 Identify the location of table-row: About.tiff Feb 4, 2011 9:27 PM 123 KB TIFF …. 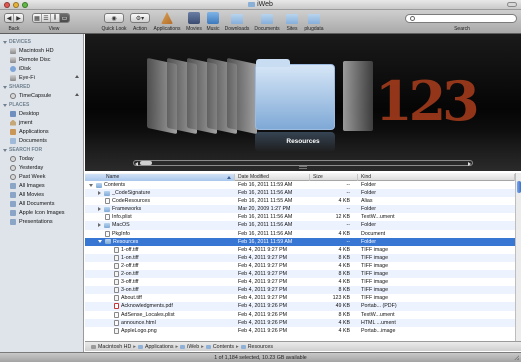
(300, 298).